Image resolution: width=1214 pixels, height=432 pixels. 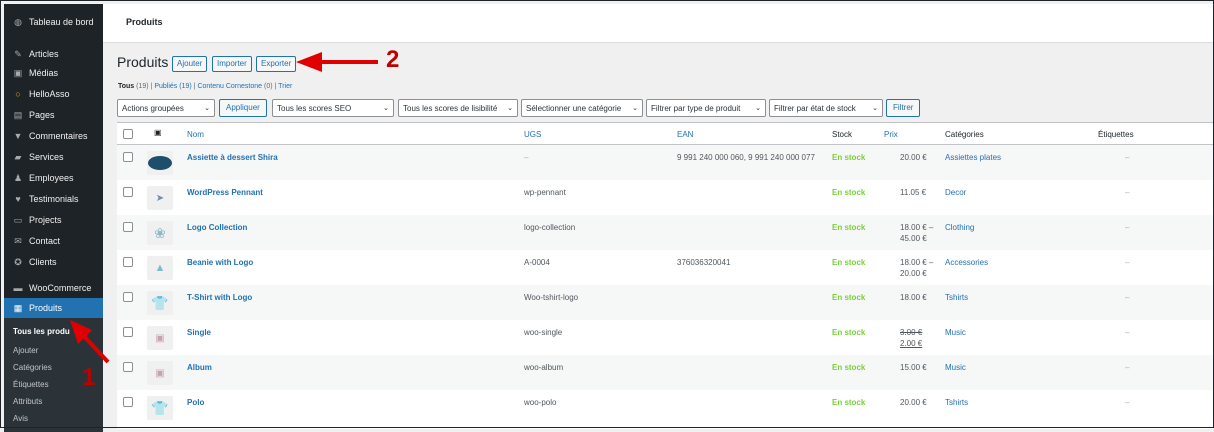 I want to click on annotation-number-1: 1, so click(x=89, y=377).